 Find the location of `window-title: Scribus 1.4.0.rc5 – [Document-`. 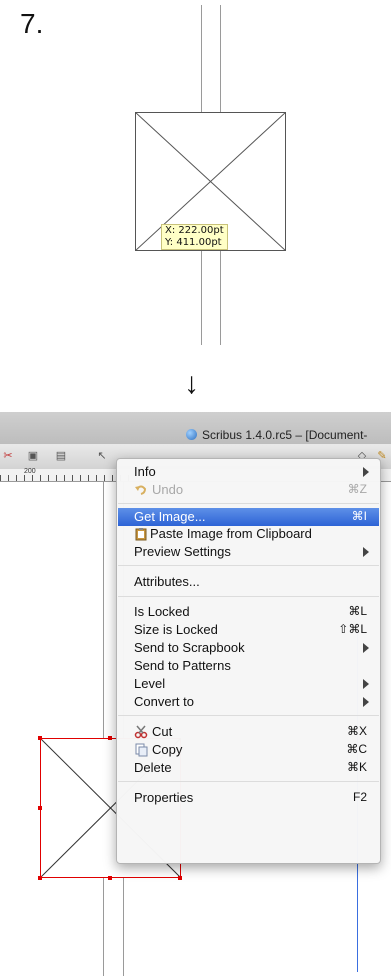

window-title: Scribus 1.4.0.rc5 – [Document- is located at coordinates (285, 435).